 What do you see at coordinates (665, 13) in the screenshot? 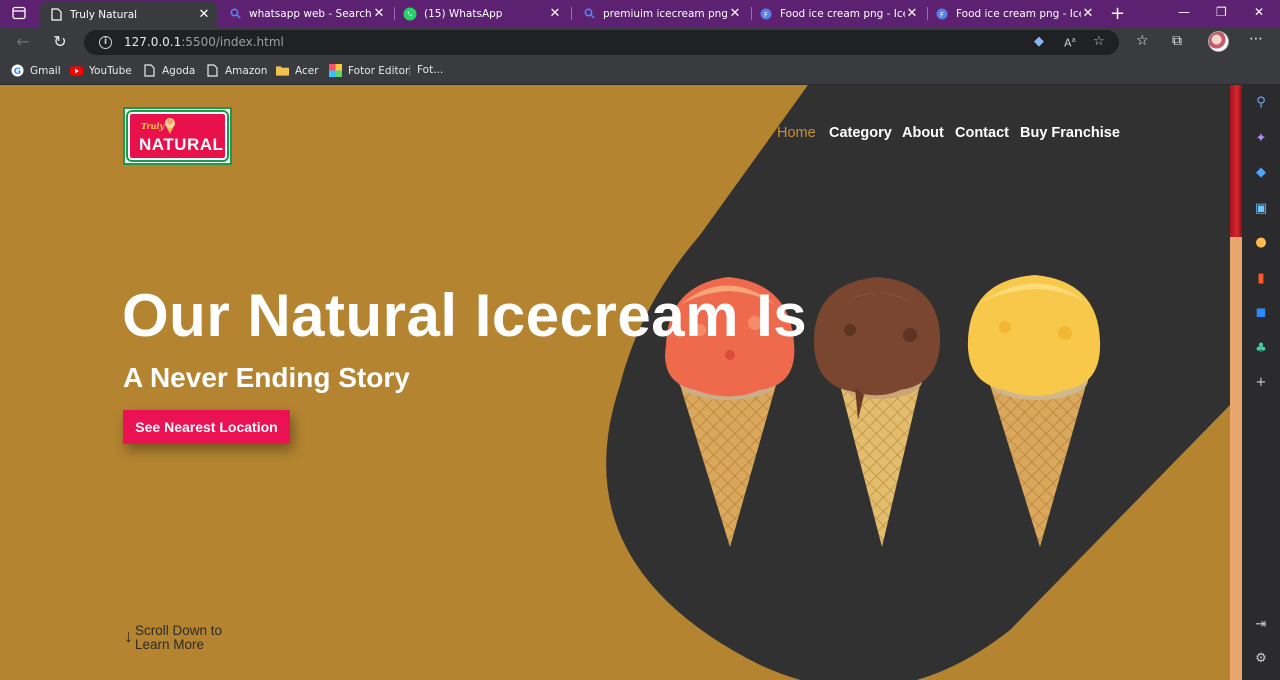
I see `tab-title: premiuim icecream png - Se` at bounding box center [665, 13].